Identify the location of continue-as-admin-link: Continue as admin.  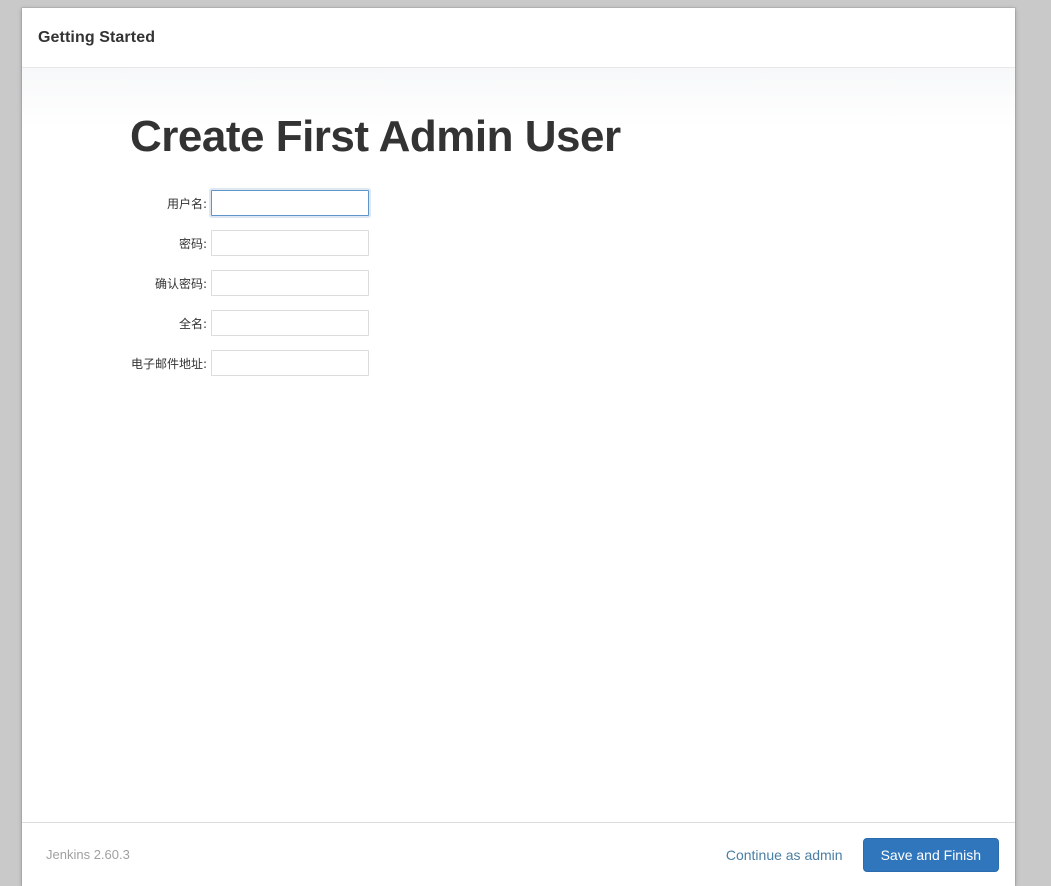
(784, 855).